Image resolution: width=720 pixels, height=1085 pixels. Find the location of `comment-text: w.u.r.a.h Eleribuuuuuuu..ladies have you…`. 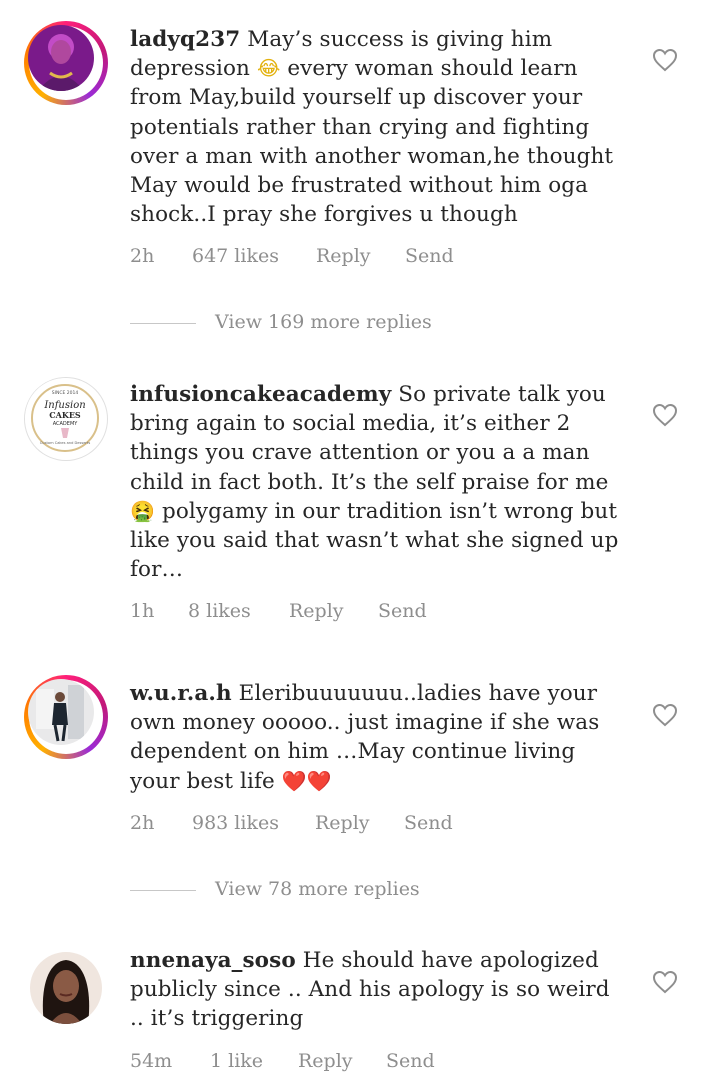

comment-text: w.u.r.a.h Eleribuuuuuuu..ladies have you… is located at coordinates (365, 737).